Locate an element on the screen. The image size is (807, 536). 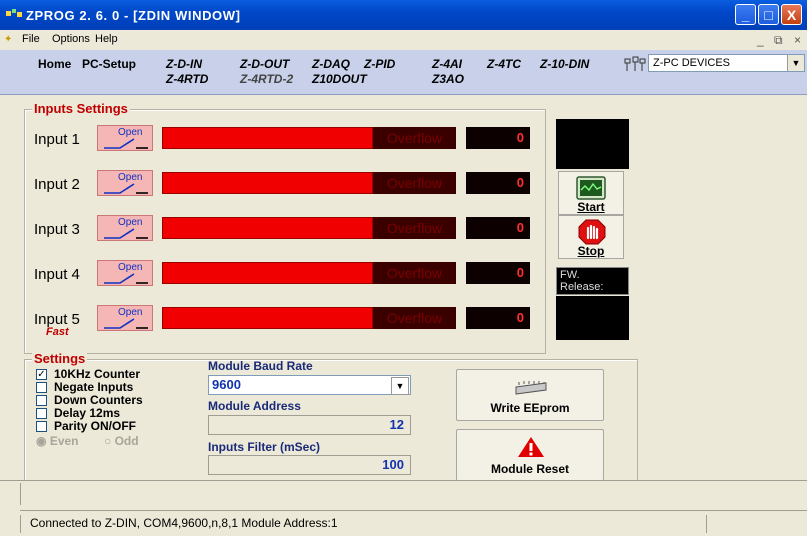
z-daq-link: Z-DAQ is located at coordinates (331, 64).